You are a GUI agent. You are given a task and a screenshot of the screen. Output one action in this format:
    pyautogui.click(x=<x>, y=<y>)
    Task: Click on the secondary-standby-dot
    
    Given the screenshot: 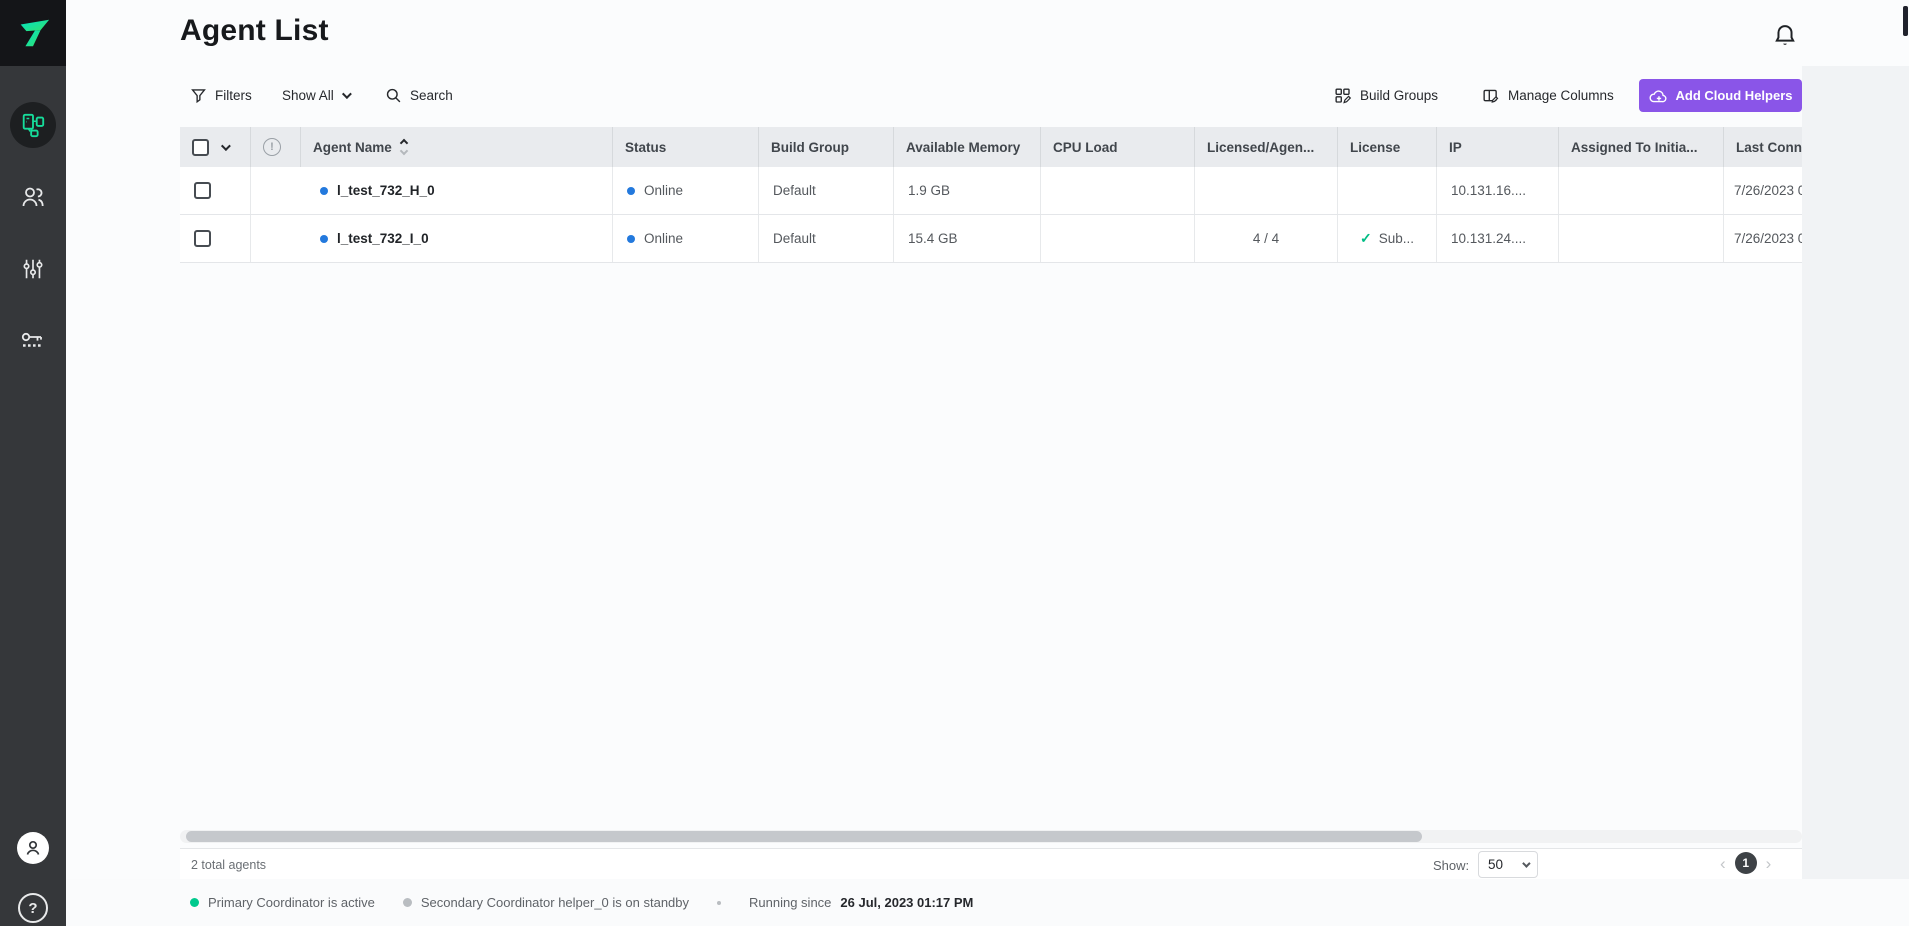 What is the action you would take?
    pyautogui.click(x=407, y=902)
    